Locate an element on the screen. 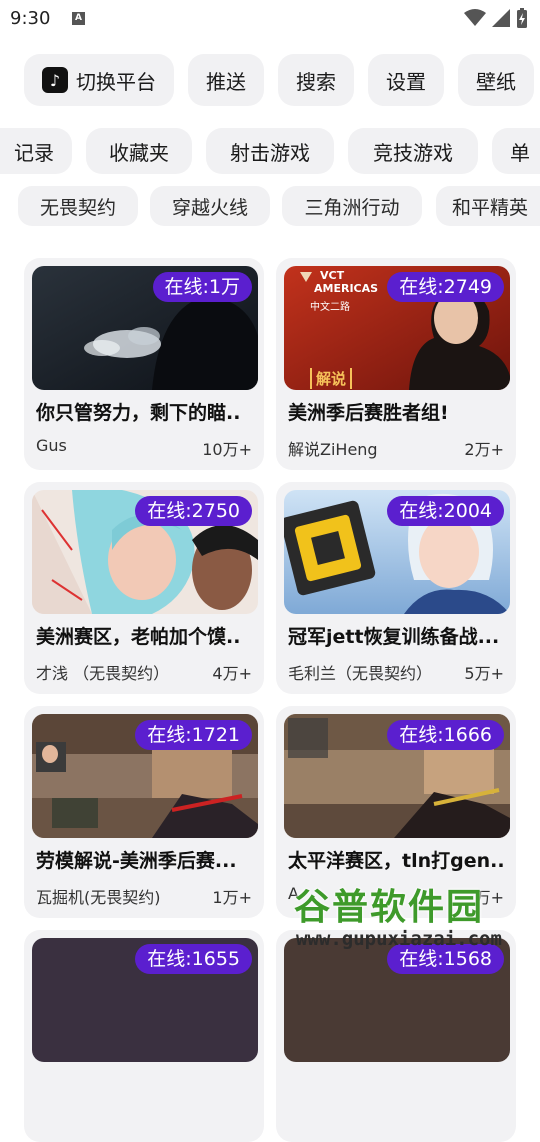  game-crossfire: 穿越火线 is located at coordinates (210, 206).